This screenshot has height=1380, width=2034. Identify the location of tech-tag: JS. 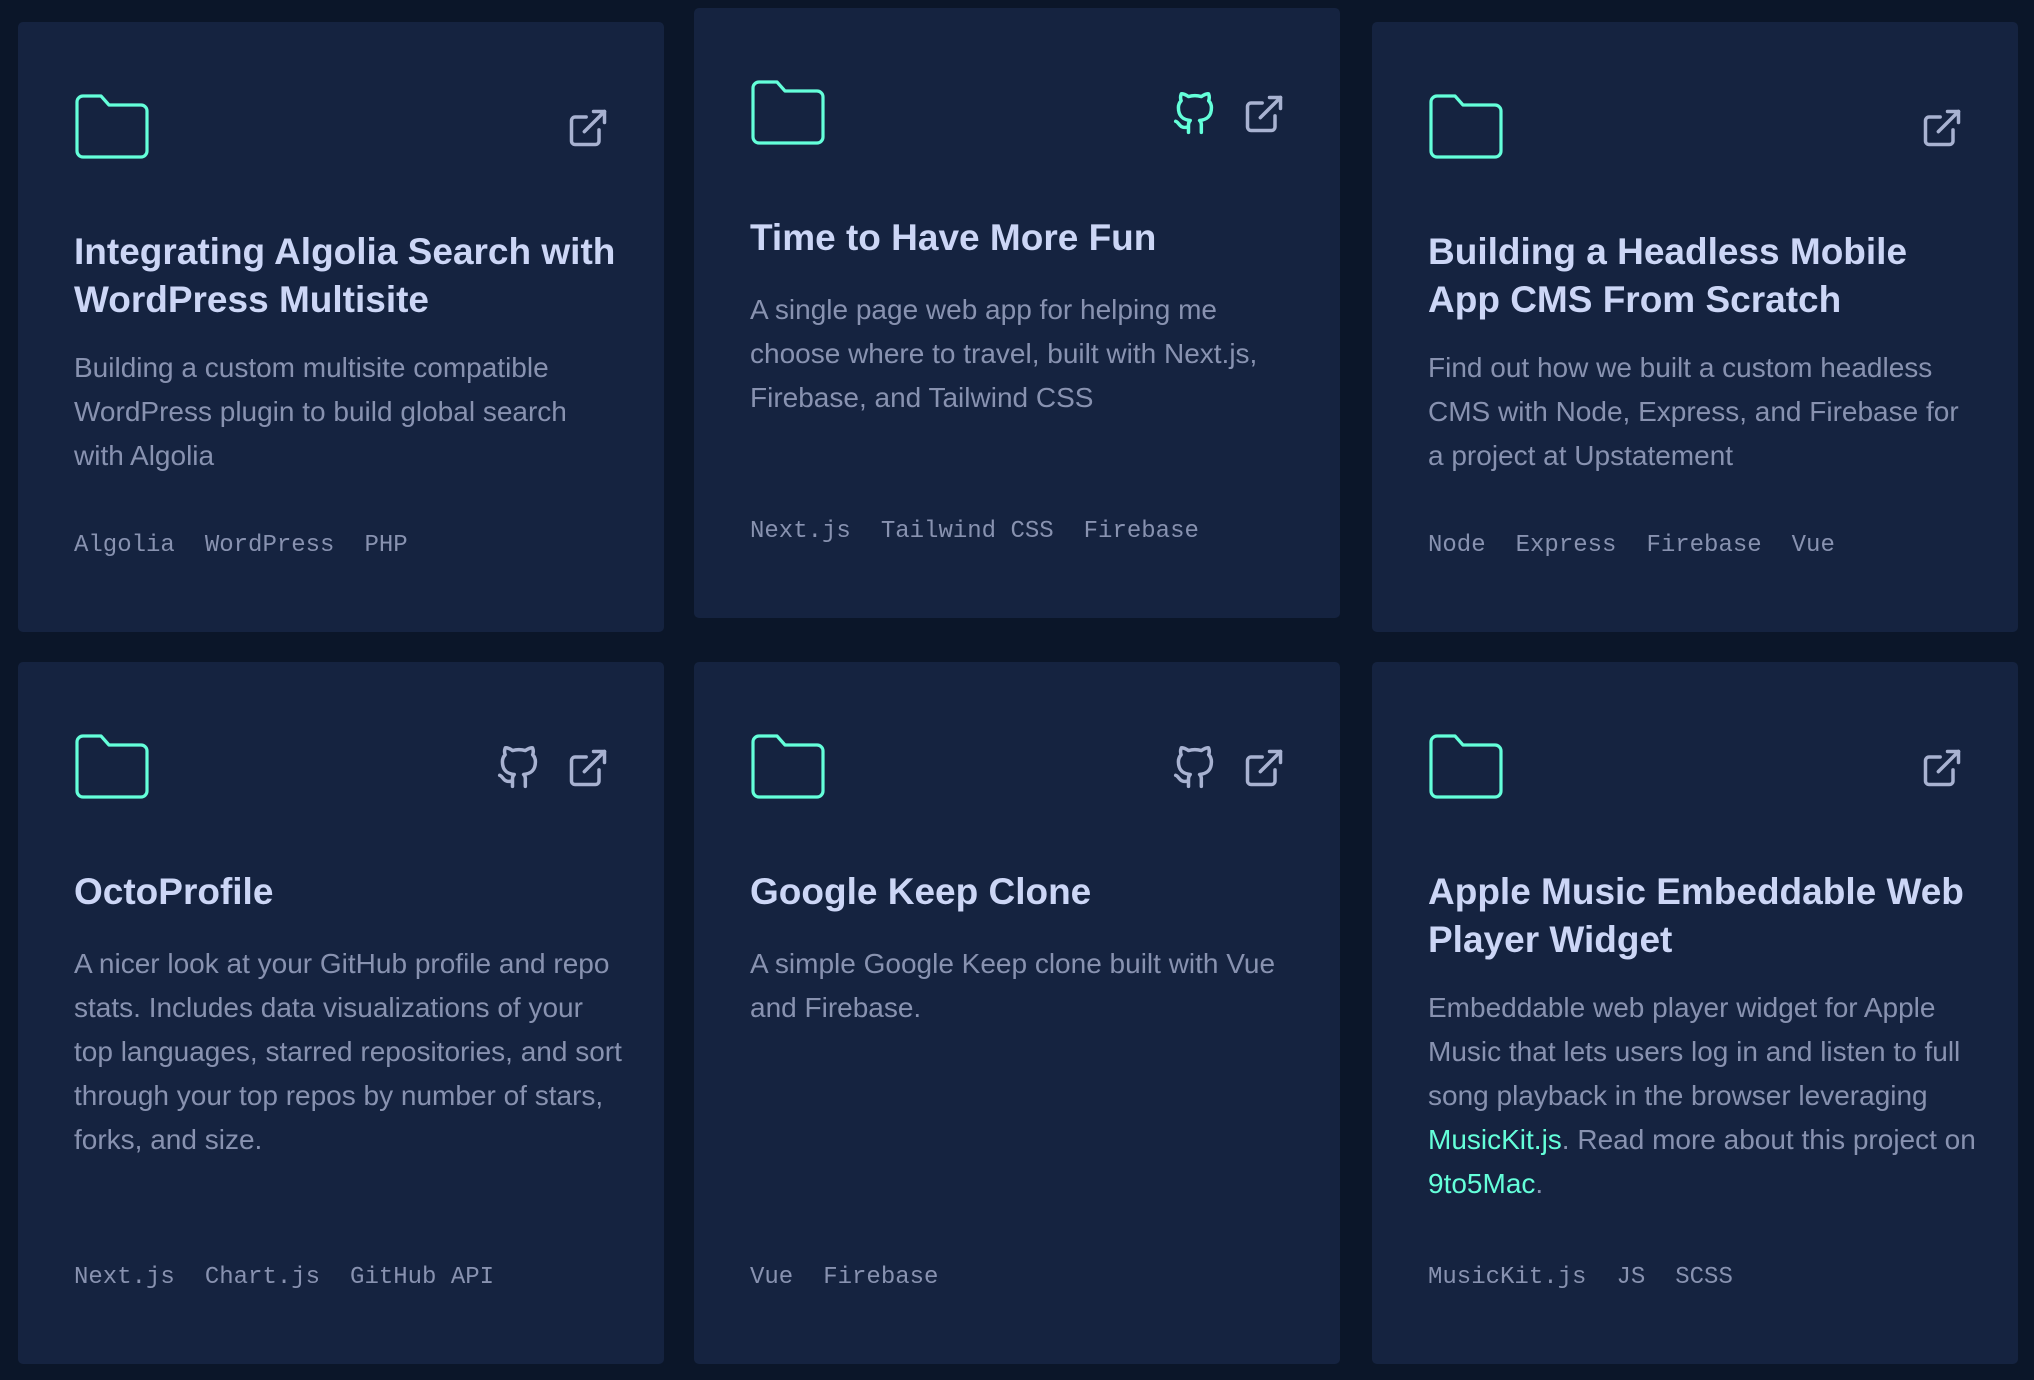
(1631, 1277).